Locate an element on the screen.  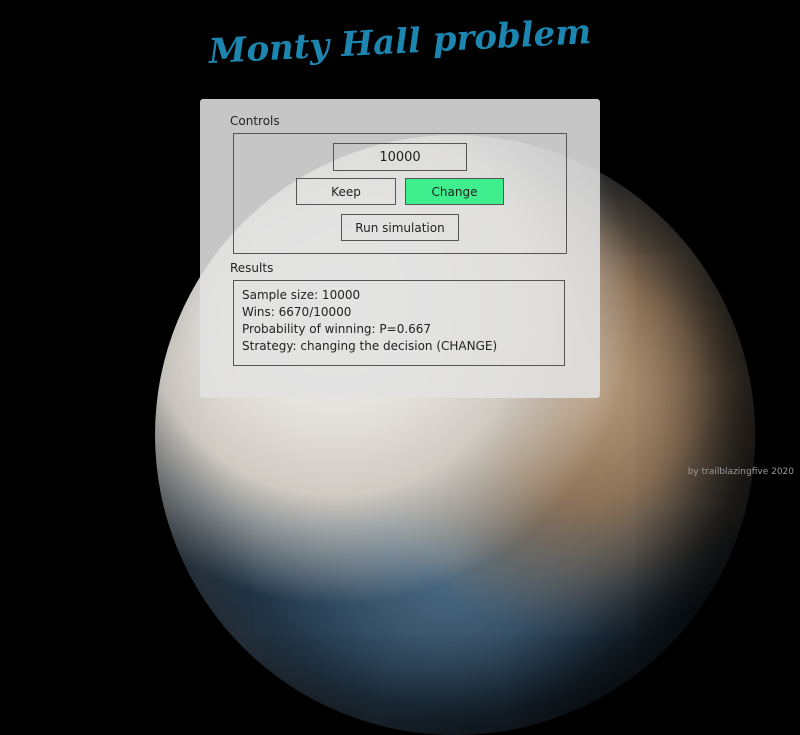
run-simulation-button: Run simulation is located at coordinates (400, 227).